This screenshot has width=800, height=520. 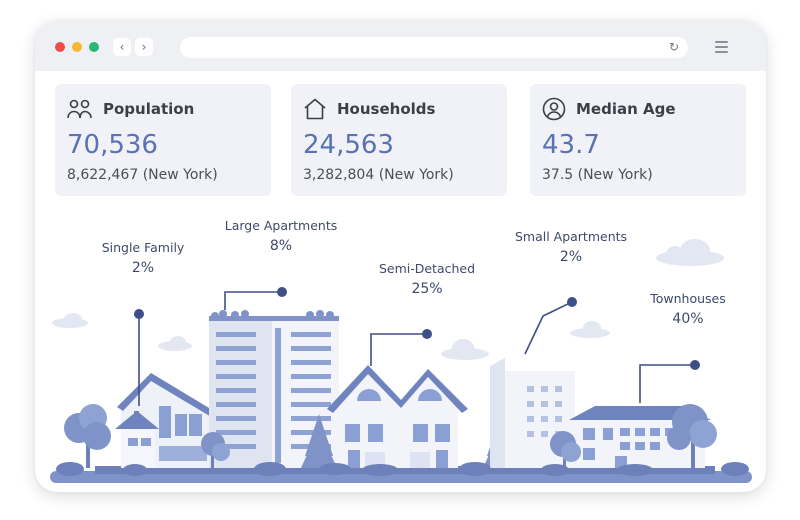 What do you see at coordinates (378, 175) in the screenshot?
I see `households-comparison: 3,282,804 (New York)` at bounding box center [378, 175].